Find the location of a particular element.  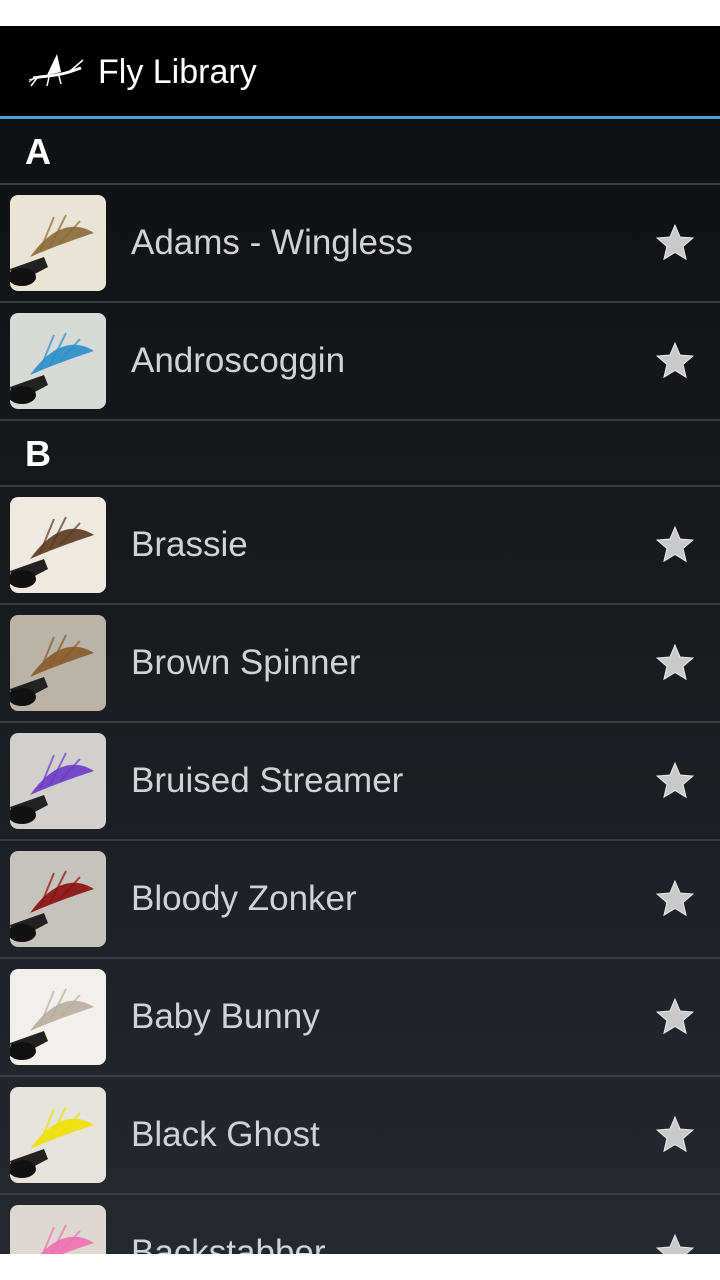

section-letter: A is located at coordinates (38, 151).